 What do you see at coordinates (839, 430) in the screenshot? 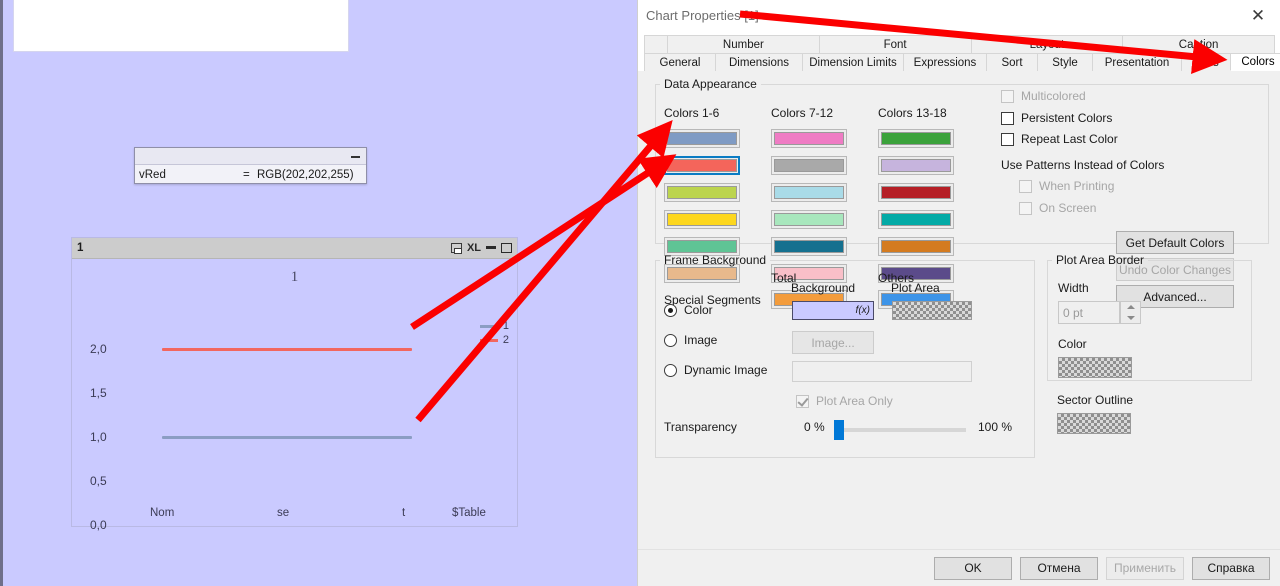
I see `transparency-slider-thumb` at bounding box center [839, 430].